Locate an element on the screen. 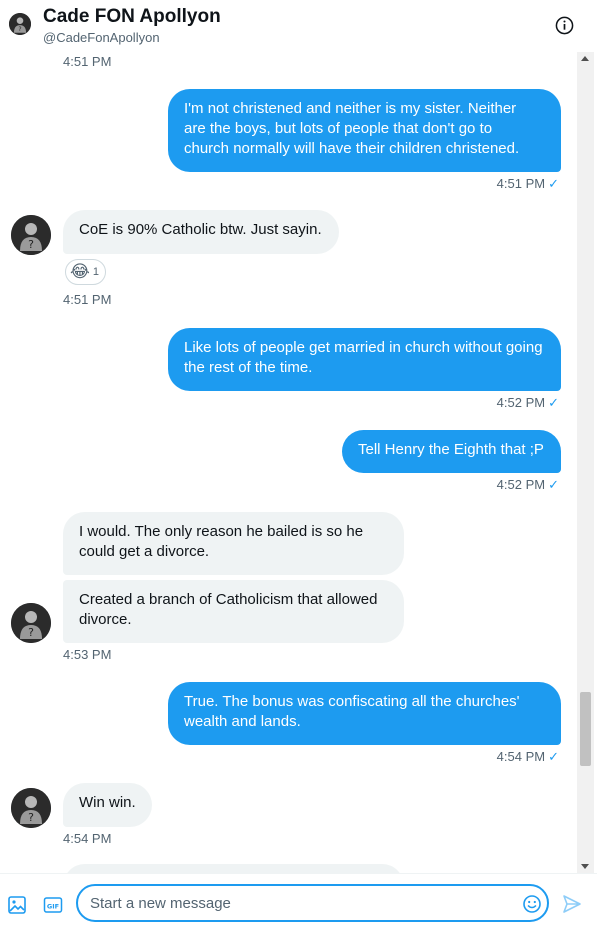 The width and height of the screenshot is (597, 925). reaction-badge: 😂 1 is located at coordinates (85, 272).